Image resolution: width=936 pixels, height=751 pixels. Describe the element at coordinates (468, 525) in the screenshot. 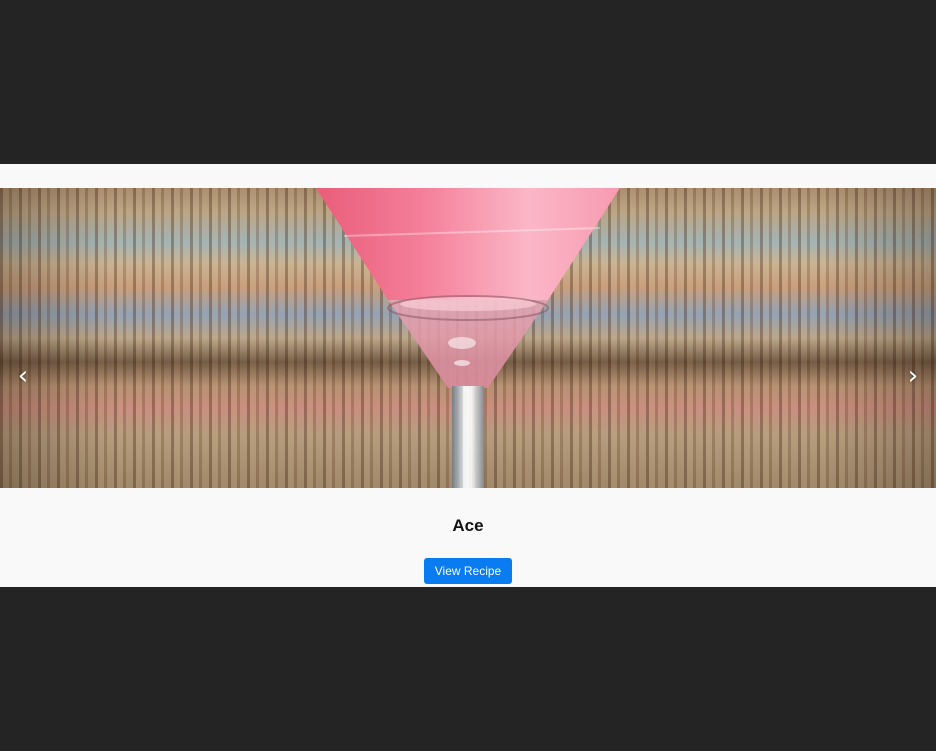

I see `cocktail-title: Ace` at that location.